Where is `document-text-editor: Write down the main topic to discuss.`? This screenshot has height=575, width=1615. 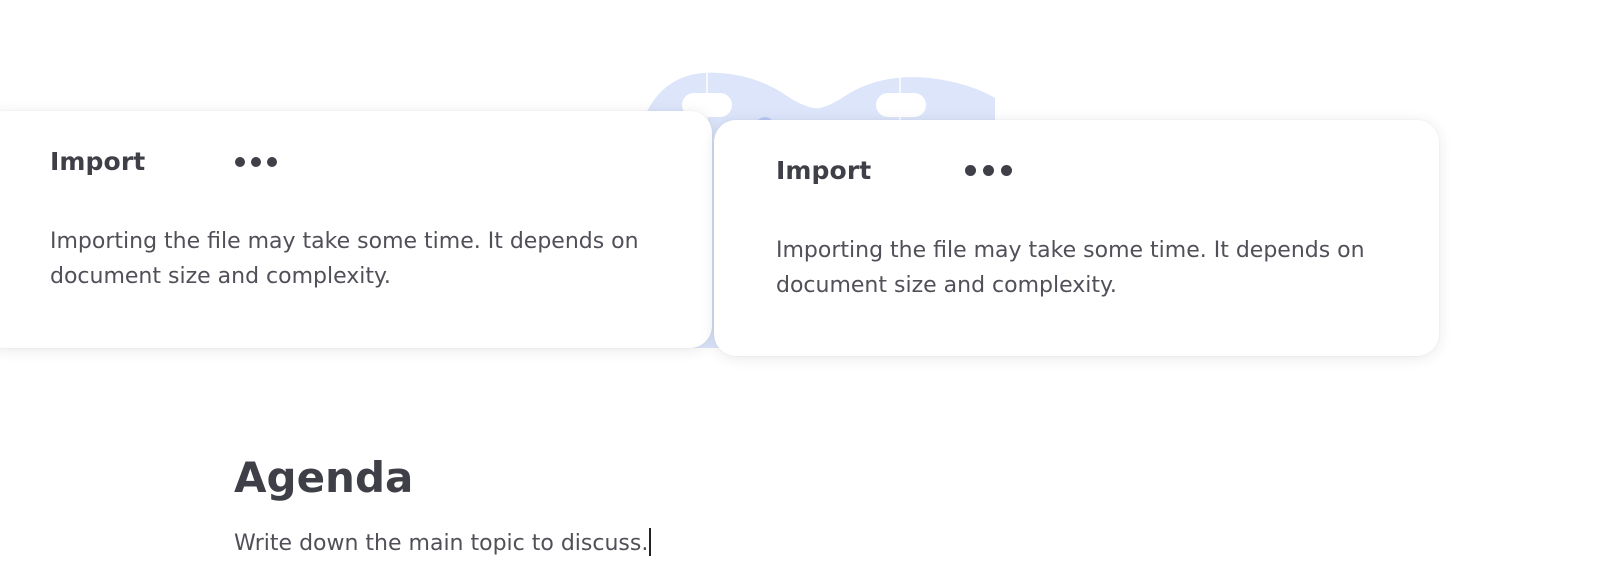 document-text-editor: Write down the main topic to discuss. is located at coordinates (443, 542).